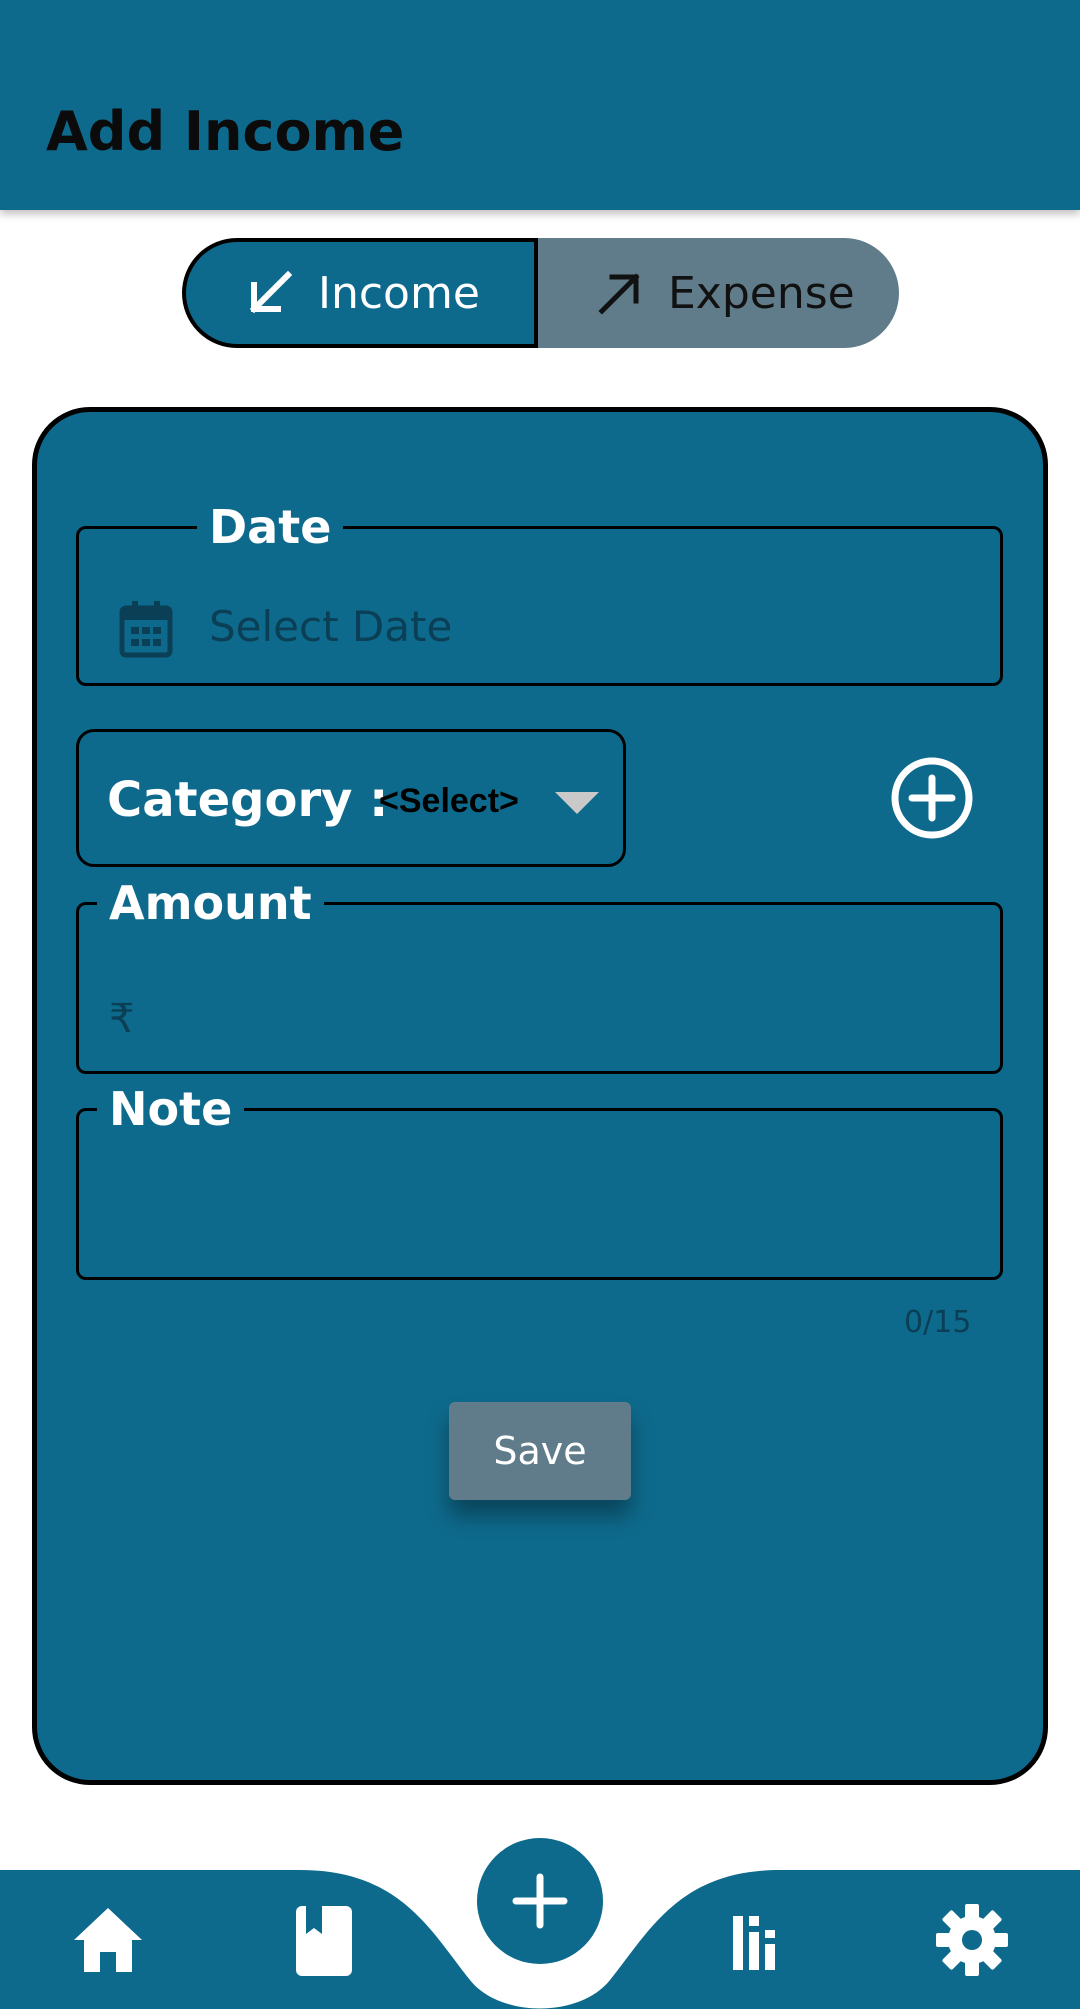 Image resolution: width=1080 pixels, height=2009 pixels. I want to click on add-category-icon, so click(932, 798).